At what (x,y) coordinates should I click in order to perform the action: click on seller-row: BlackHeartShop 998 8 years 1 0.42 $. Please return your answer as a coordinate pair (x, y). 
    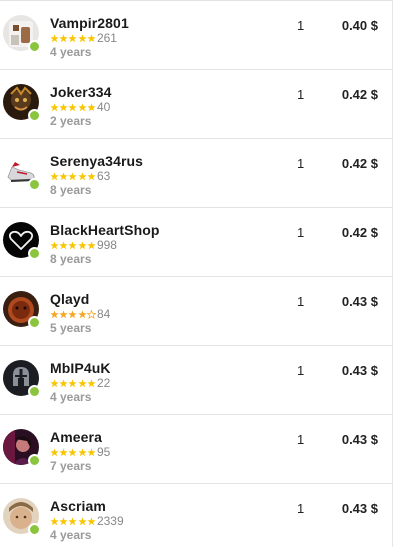
    Looking at the image, I should click on (196, 242).